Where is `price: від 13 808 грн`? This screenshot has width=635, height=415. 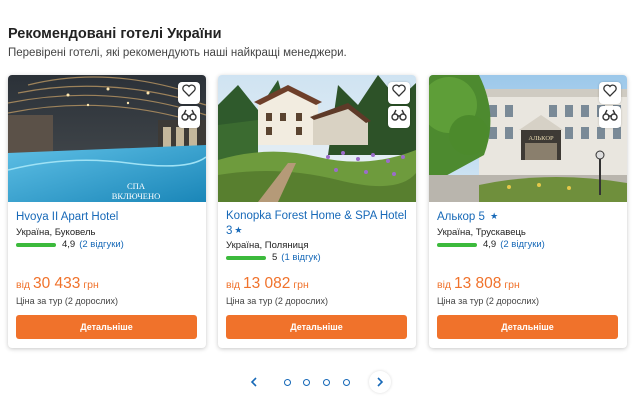
price: від 13 808 грн is located at coordinates (478, 283).